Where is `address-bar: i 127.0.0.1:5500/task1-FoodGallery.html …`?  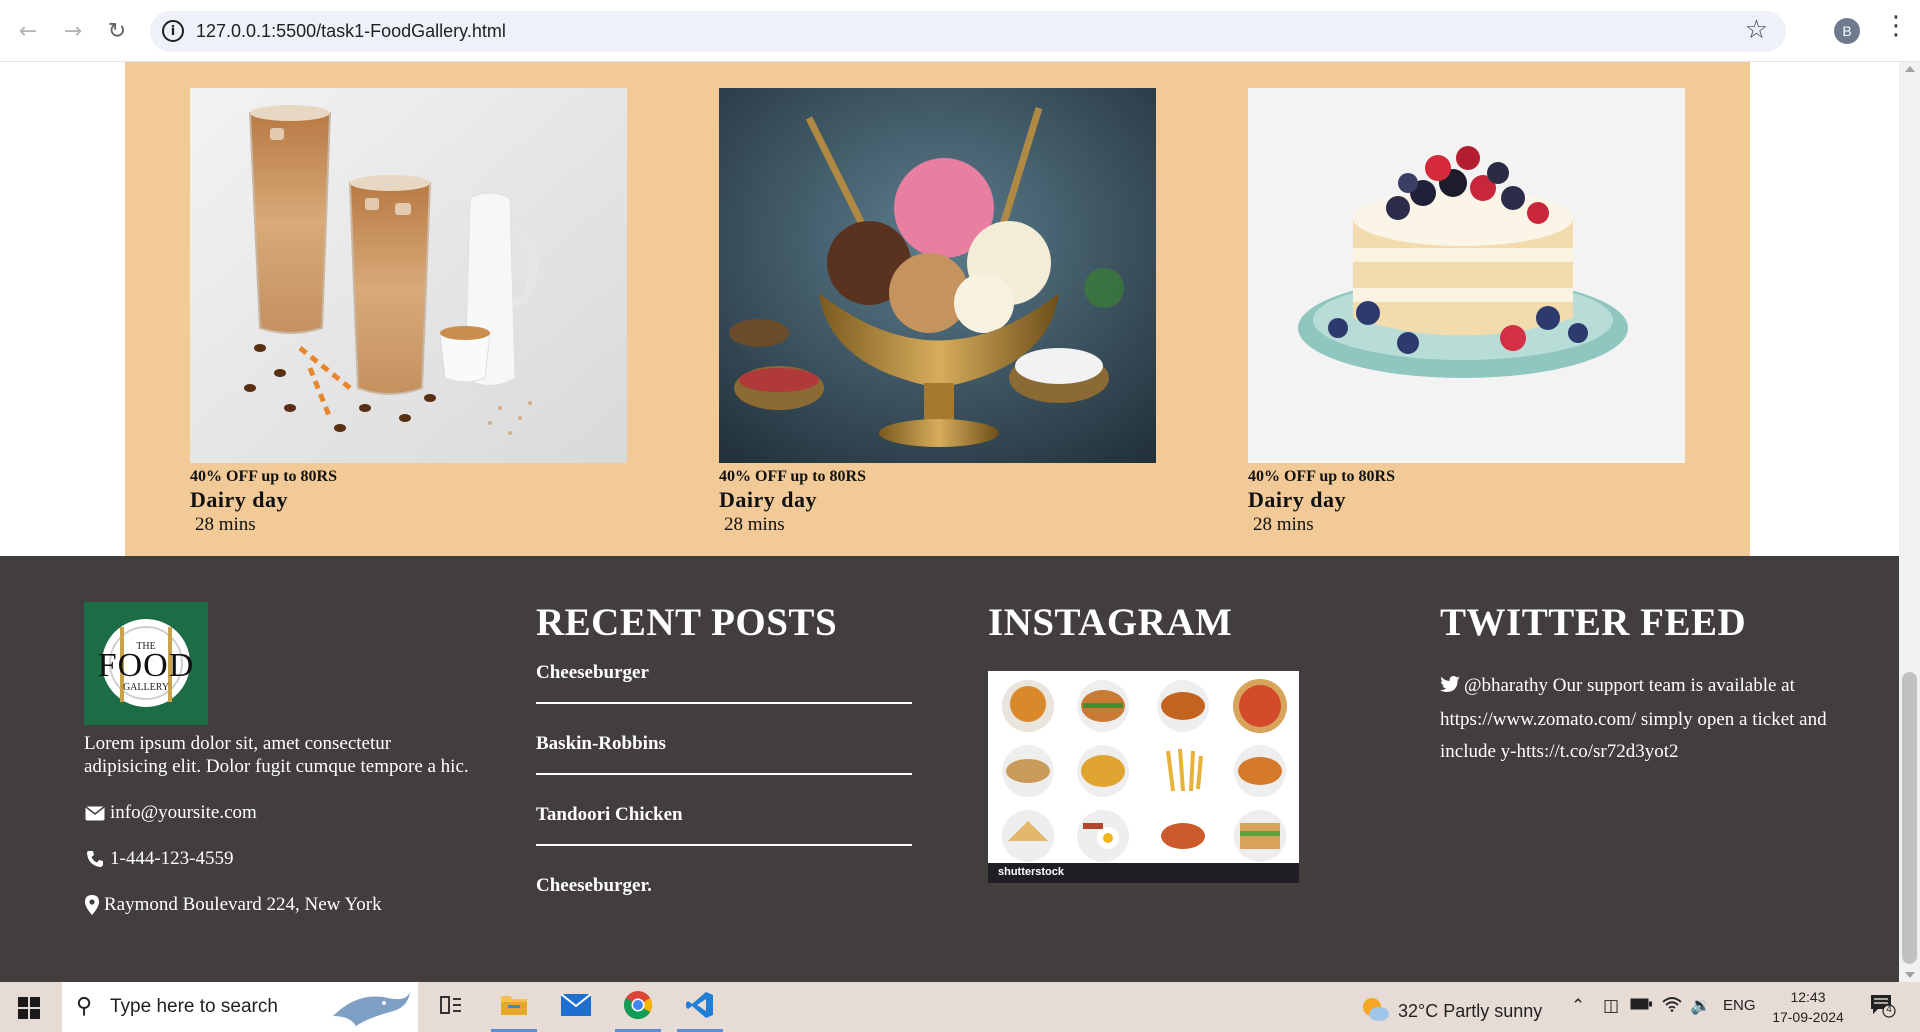 address-bar: i 127.0.0.1:5500/task1-FoodGallery.html … is located at coordinates (968, 31).